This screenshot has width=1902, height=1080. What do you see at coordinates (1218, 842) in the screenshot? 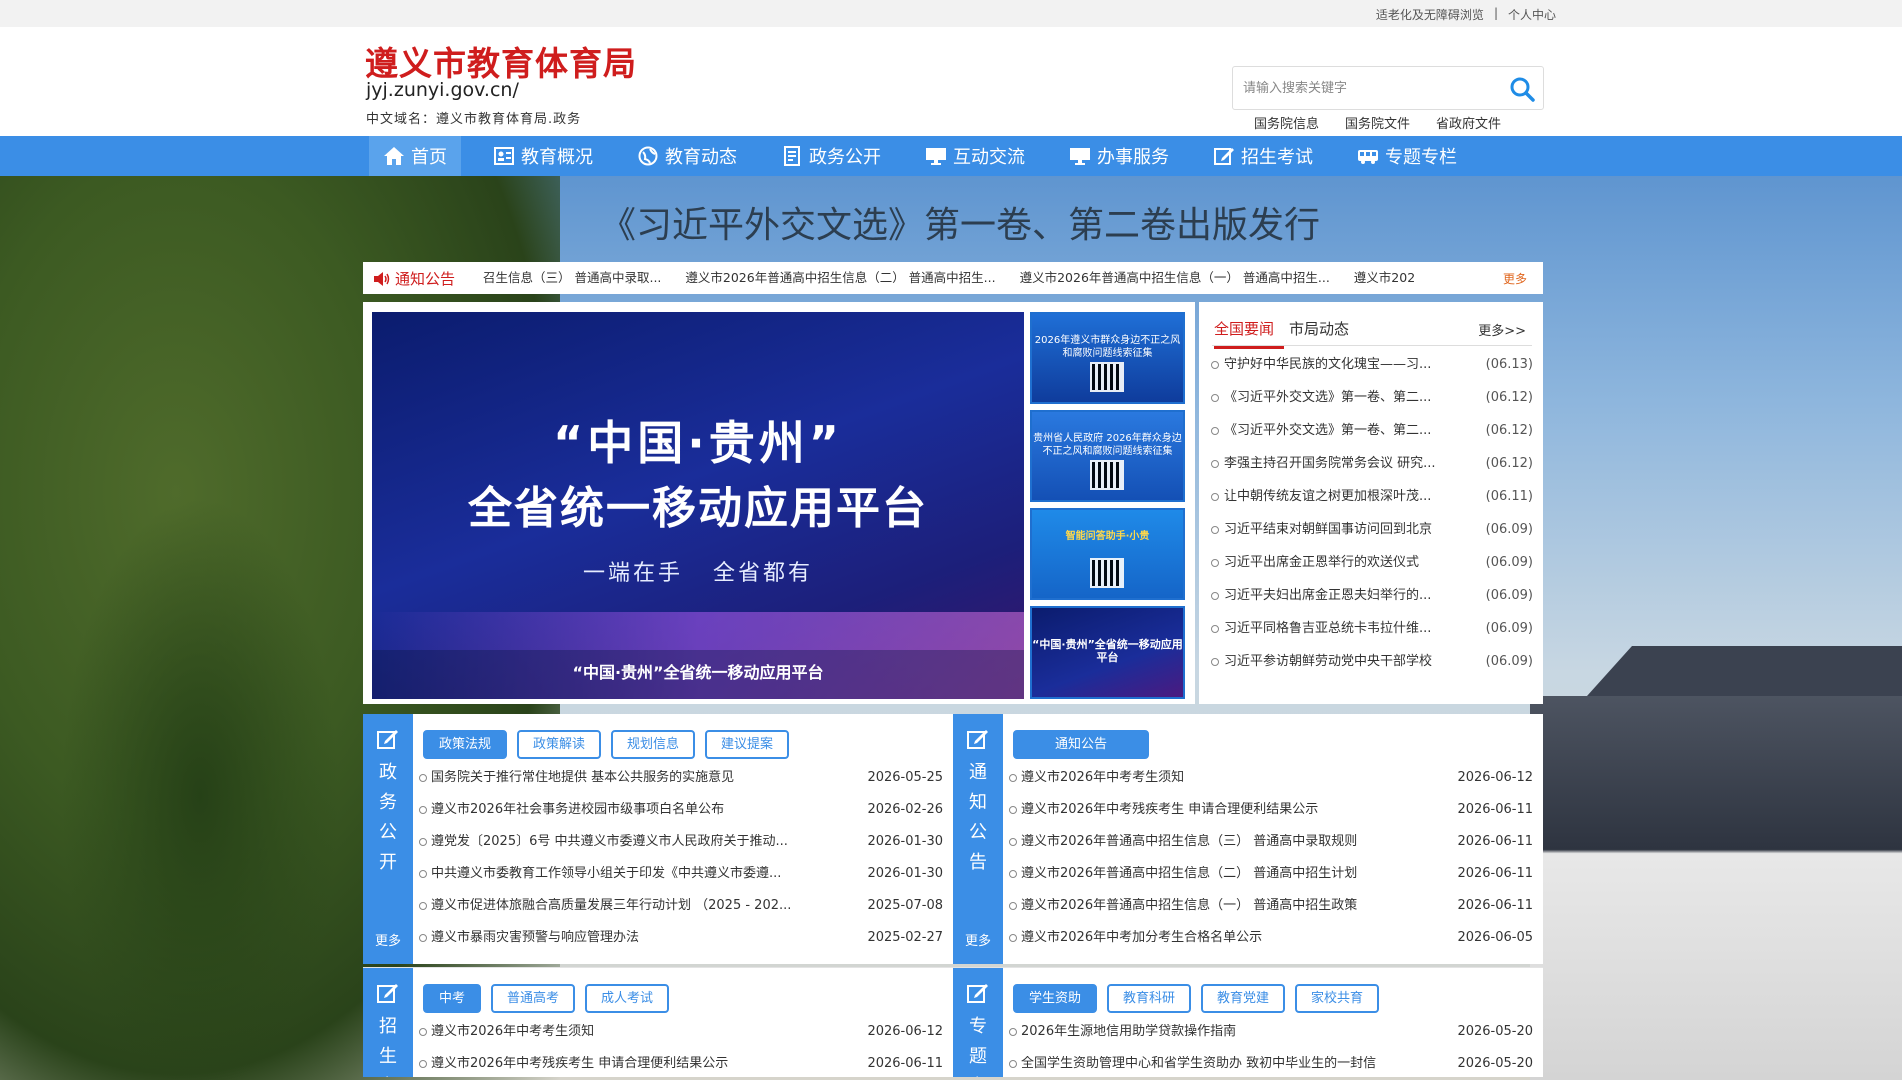
I see `item-title: 遵义市2026年普通高中招生信息（三） 普通高中录取规则` at bounding box center [1218, 842].